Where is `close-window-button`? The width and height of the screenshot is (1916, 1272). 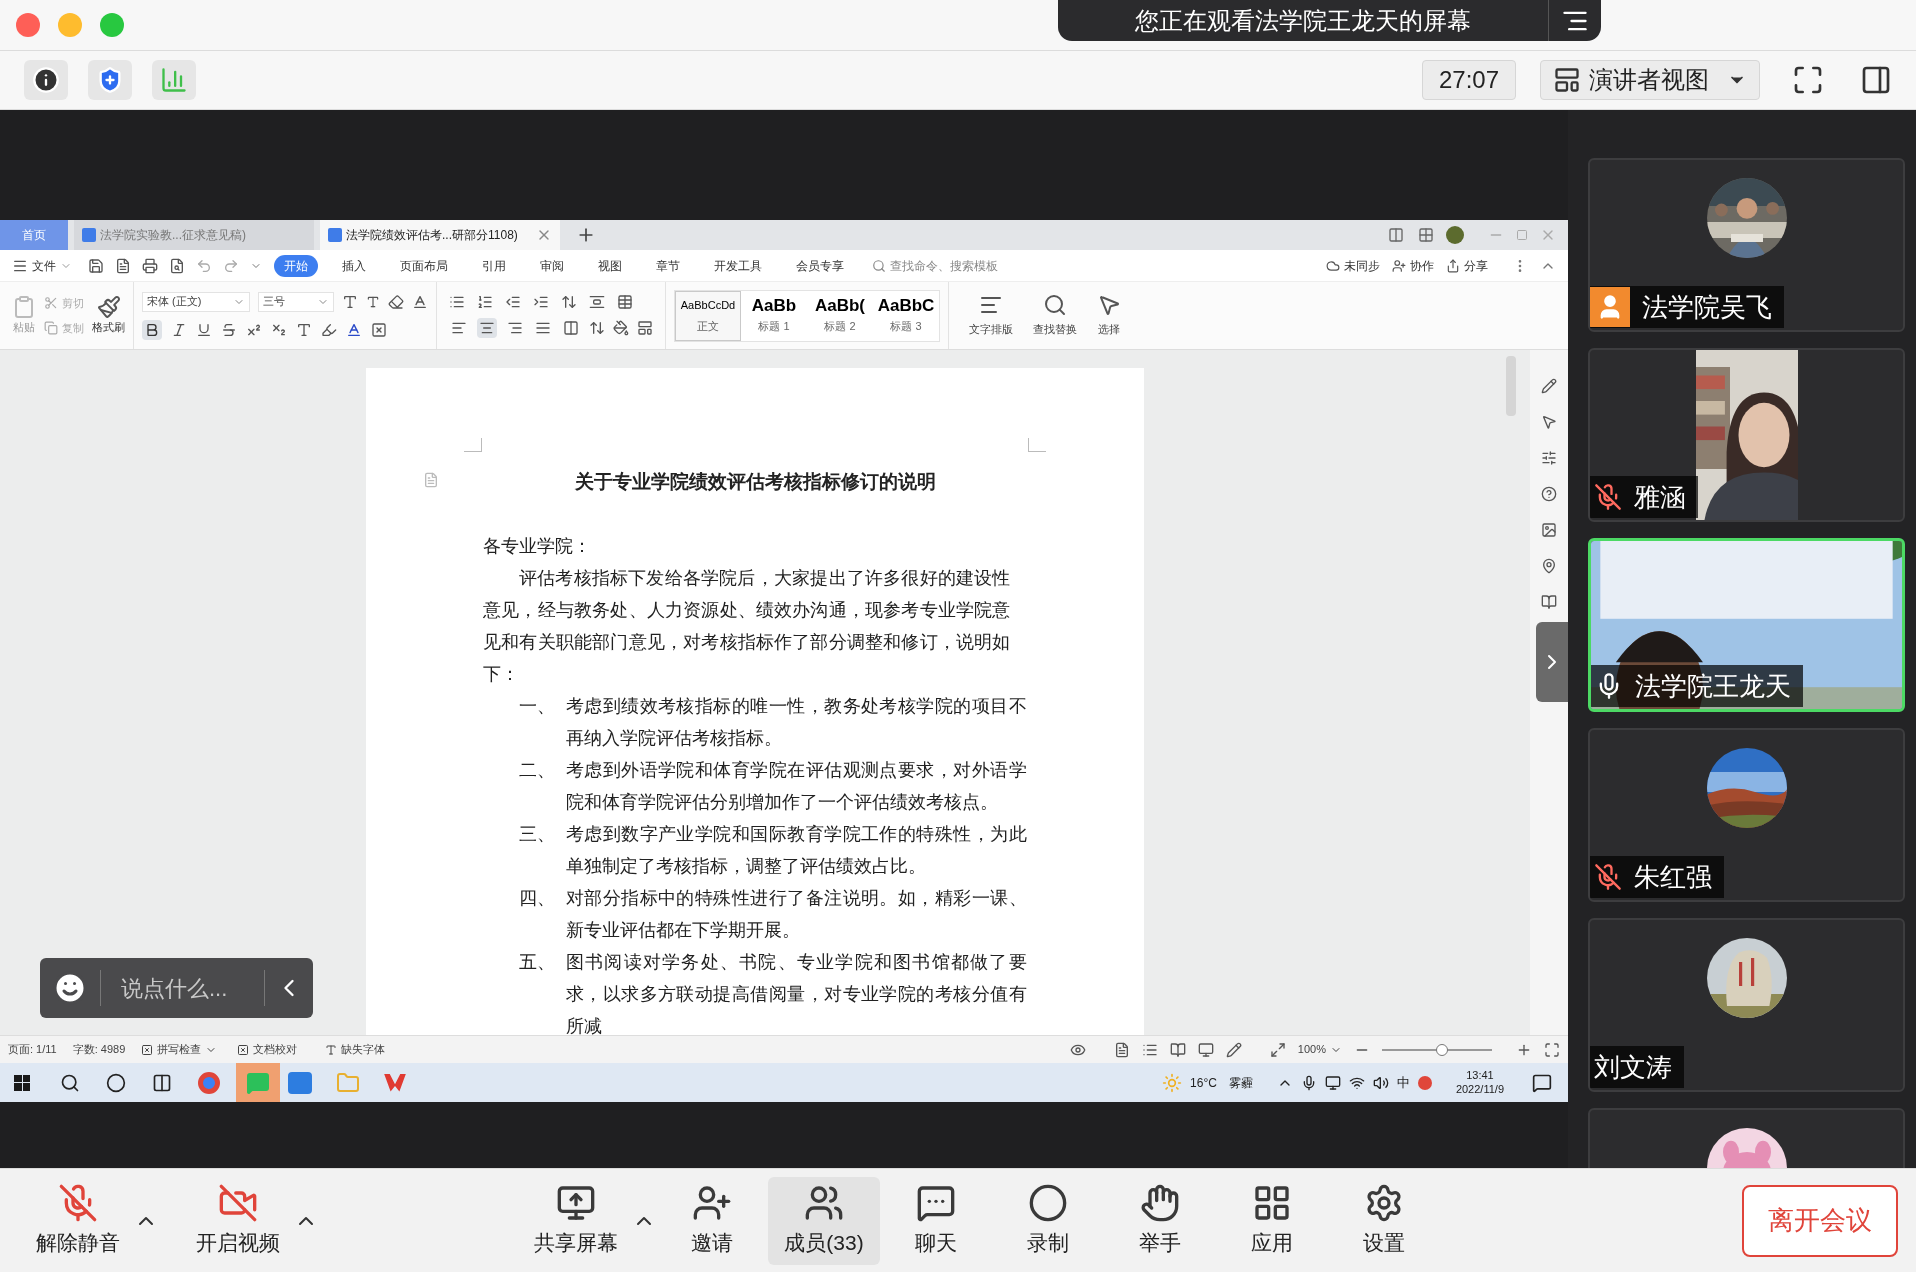
close-window-button is located at coordinates (28, 25).